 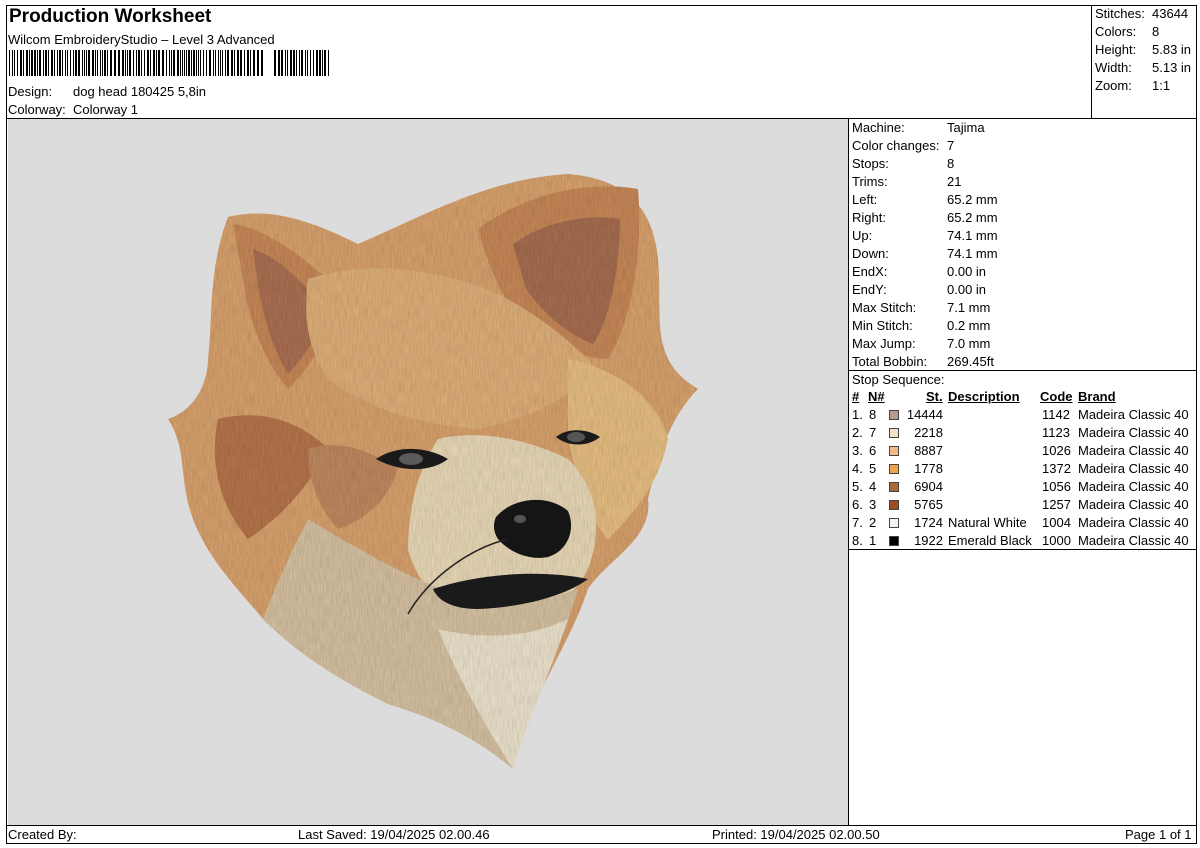 What do you see at coordinates (1024, 434) in the screenshot?
I see `stop-sequence-row: 2. 7 2218 1123 Madeira Classic 40` at bounding box center [1024, 434].